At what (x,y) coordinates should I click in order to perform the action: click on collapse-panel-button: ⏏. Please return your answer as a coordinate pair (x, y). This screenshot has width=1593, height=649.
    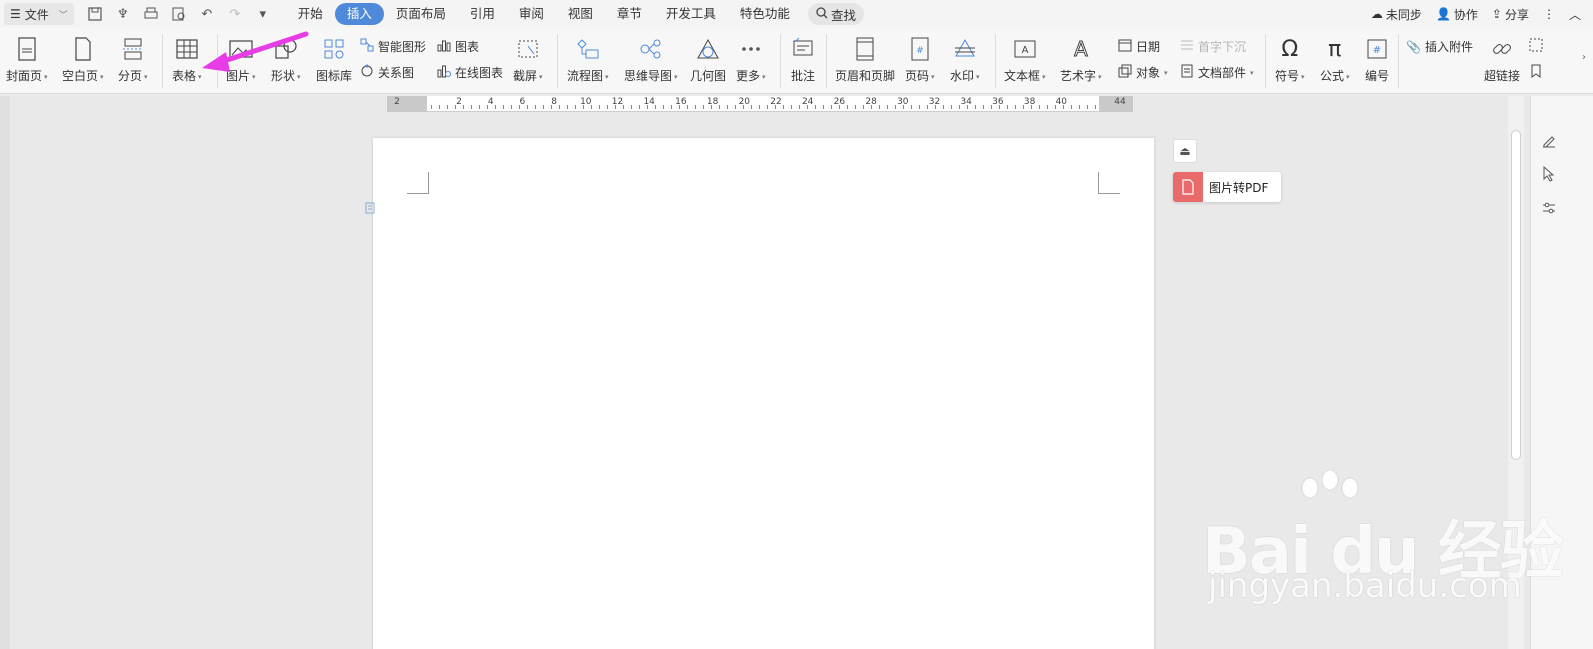
    Looking at the image, I should click on (1185, 151).